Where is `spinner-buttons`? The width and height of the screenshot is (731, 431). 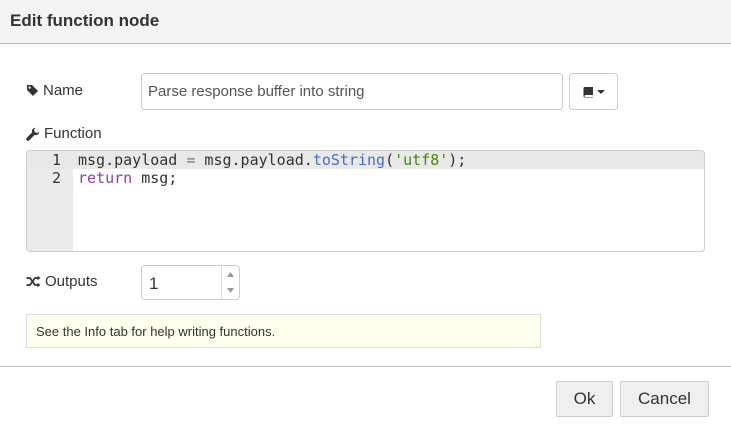 spinner-buttons is located at coordinates (230, 282).